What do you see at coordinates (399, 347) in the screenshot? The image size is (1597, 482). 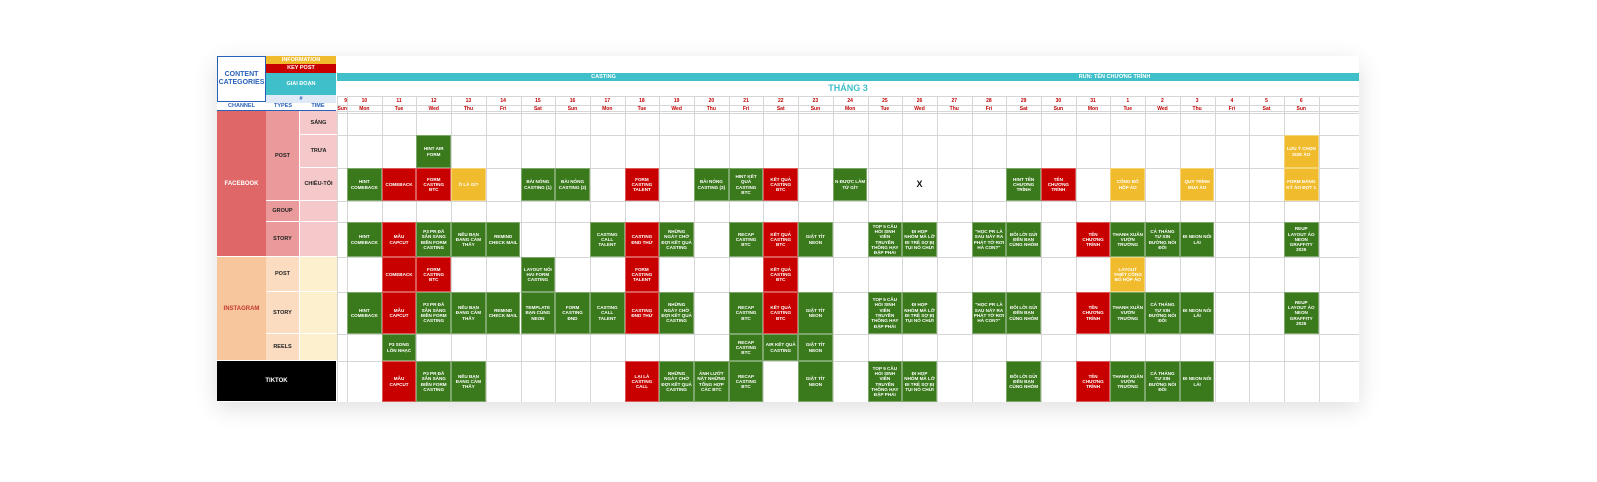 I see `calendar-cell: P3 SONG LỒN NHẠC` at bounding box center [399, 347].